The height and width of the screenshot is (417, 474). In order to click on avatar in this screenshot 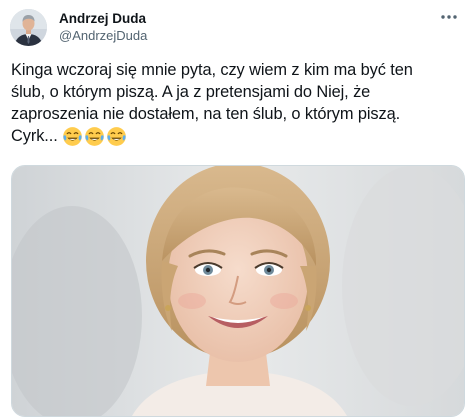, I will do `click(28, 27)`.